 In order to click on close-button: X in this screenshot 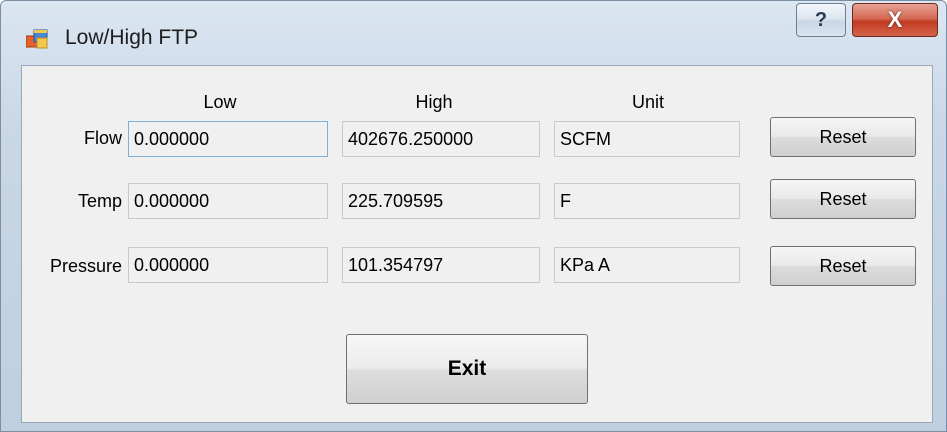, I will do `click(895, 20)`.